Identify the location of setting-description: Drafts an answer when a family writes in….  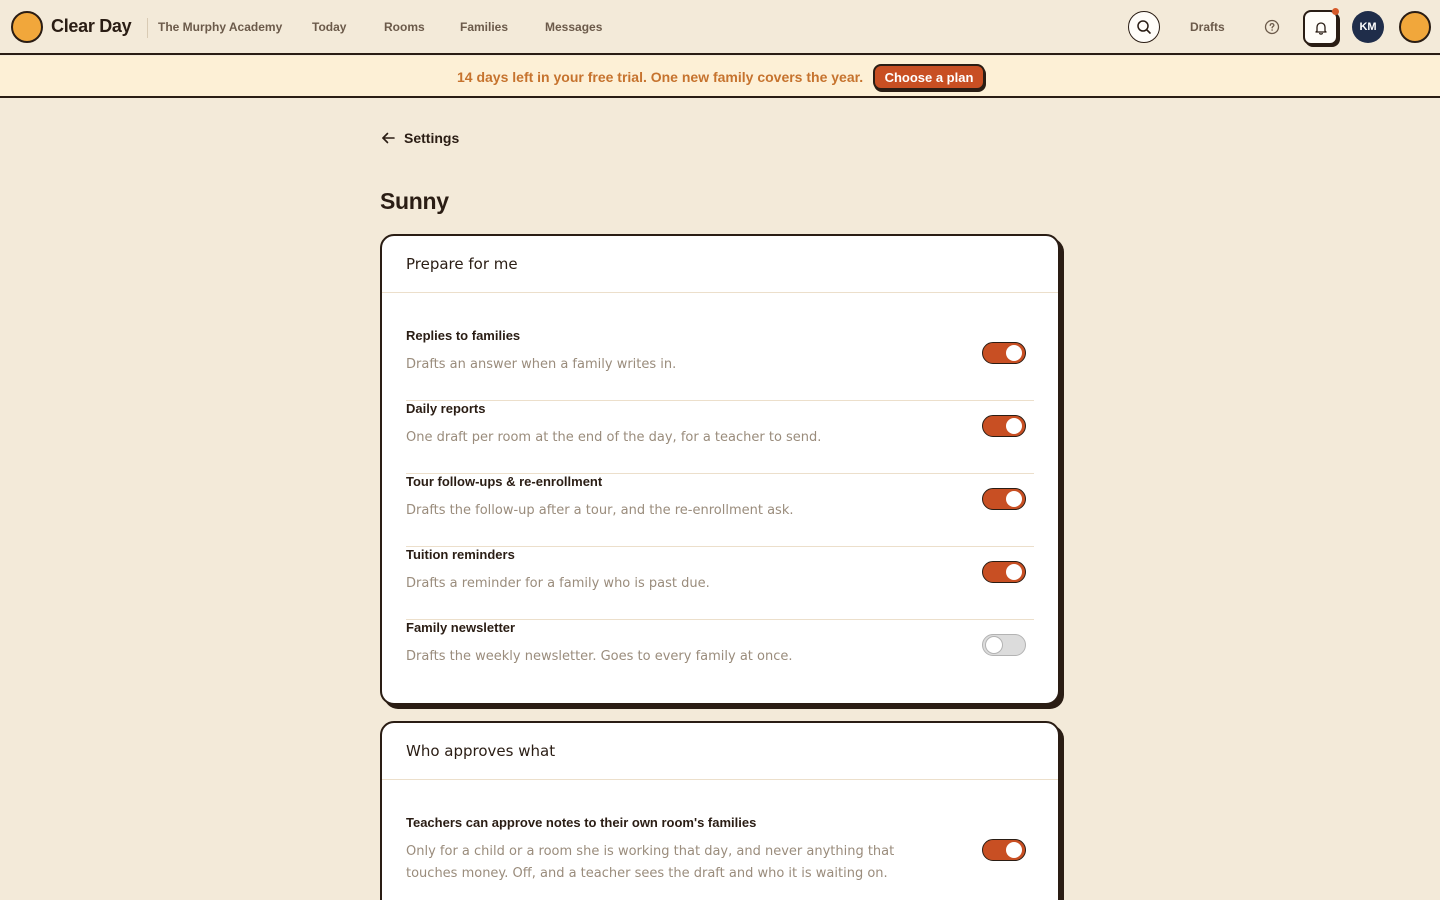
(541, 364).